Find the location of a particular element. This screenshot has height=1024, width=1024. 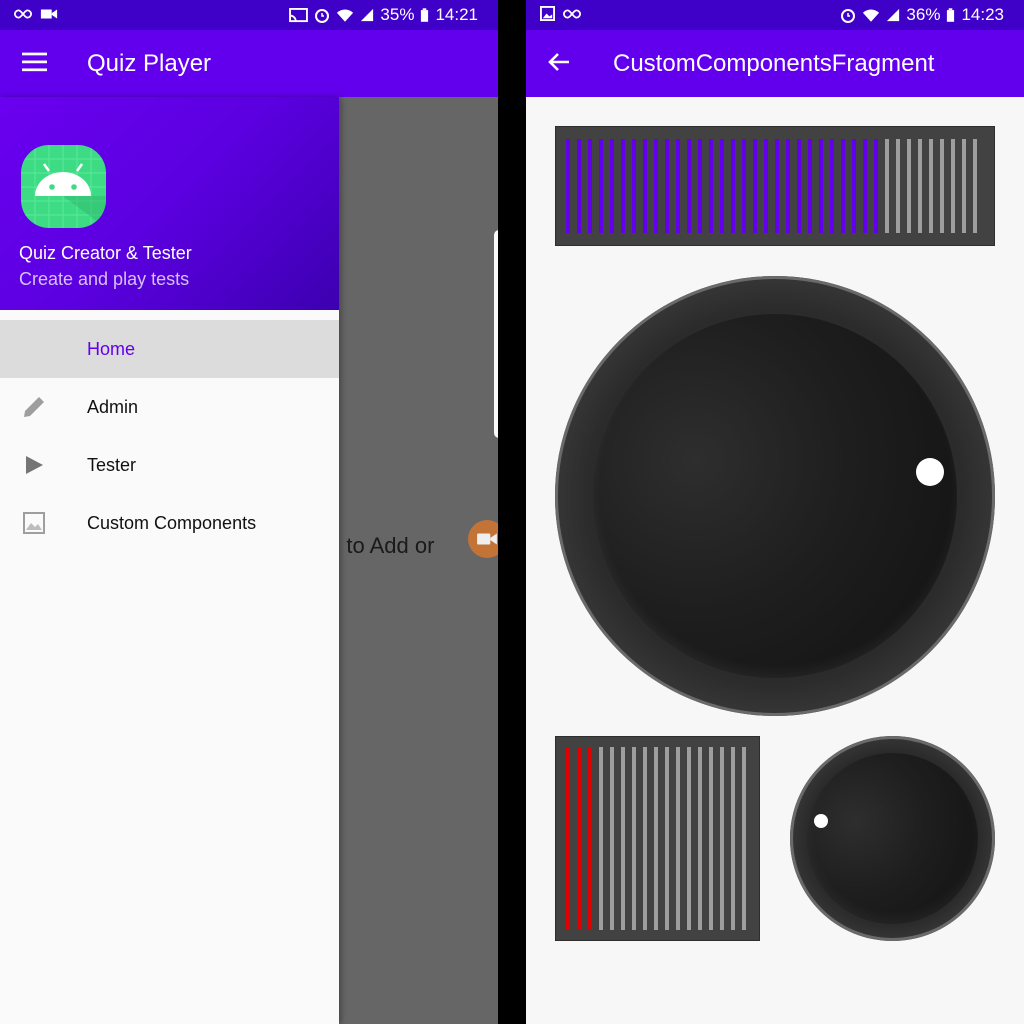

app-bar-title: CustomComponentsFragment is located at coordinates (774, 63).